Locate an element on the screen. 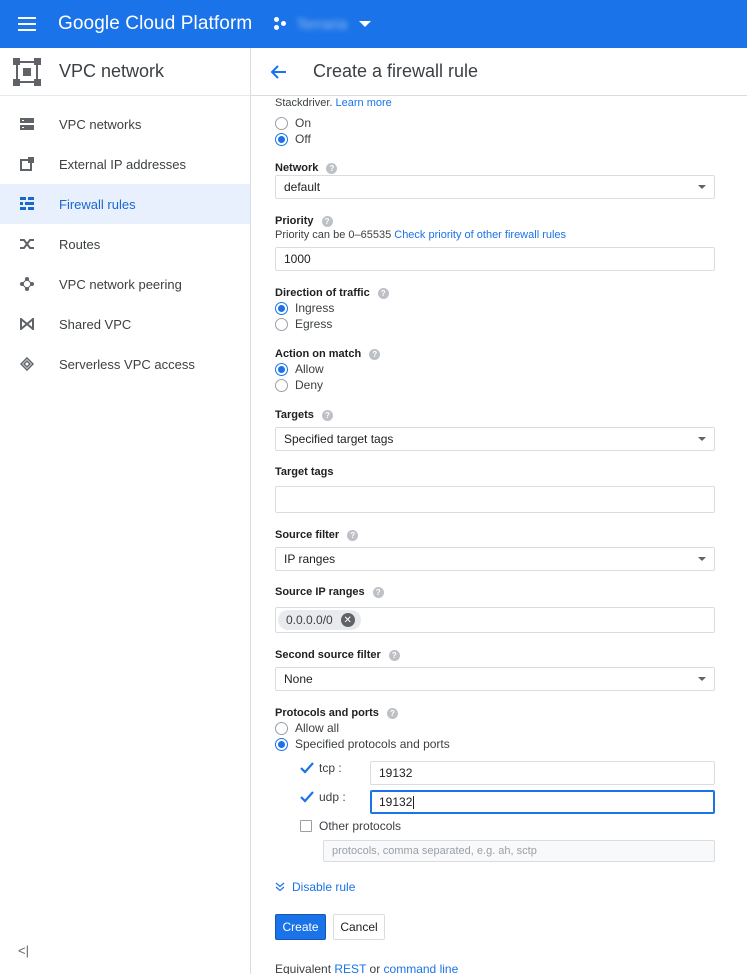  rest-link: REST is located at coordinates (350, 968).